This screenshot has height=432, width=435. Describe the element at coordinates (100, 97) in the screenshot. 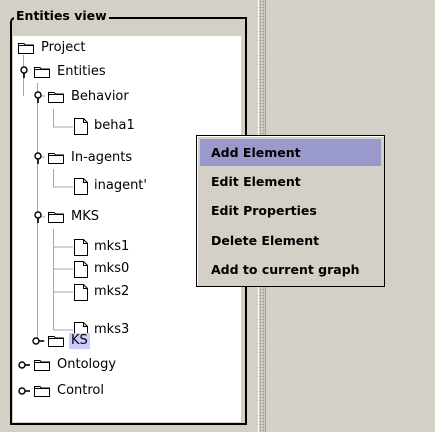

I see `tree-label-behavior: Behavior` at that location.